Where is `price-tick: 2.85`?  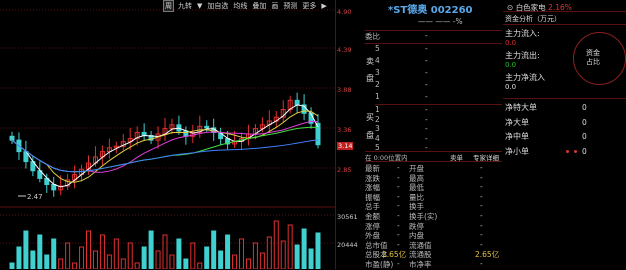 price-tick: 2.85 is located at coordinates (344, 170).